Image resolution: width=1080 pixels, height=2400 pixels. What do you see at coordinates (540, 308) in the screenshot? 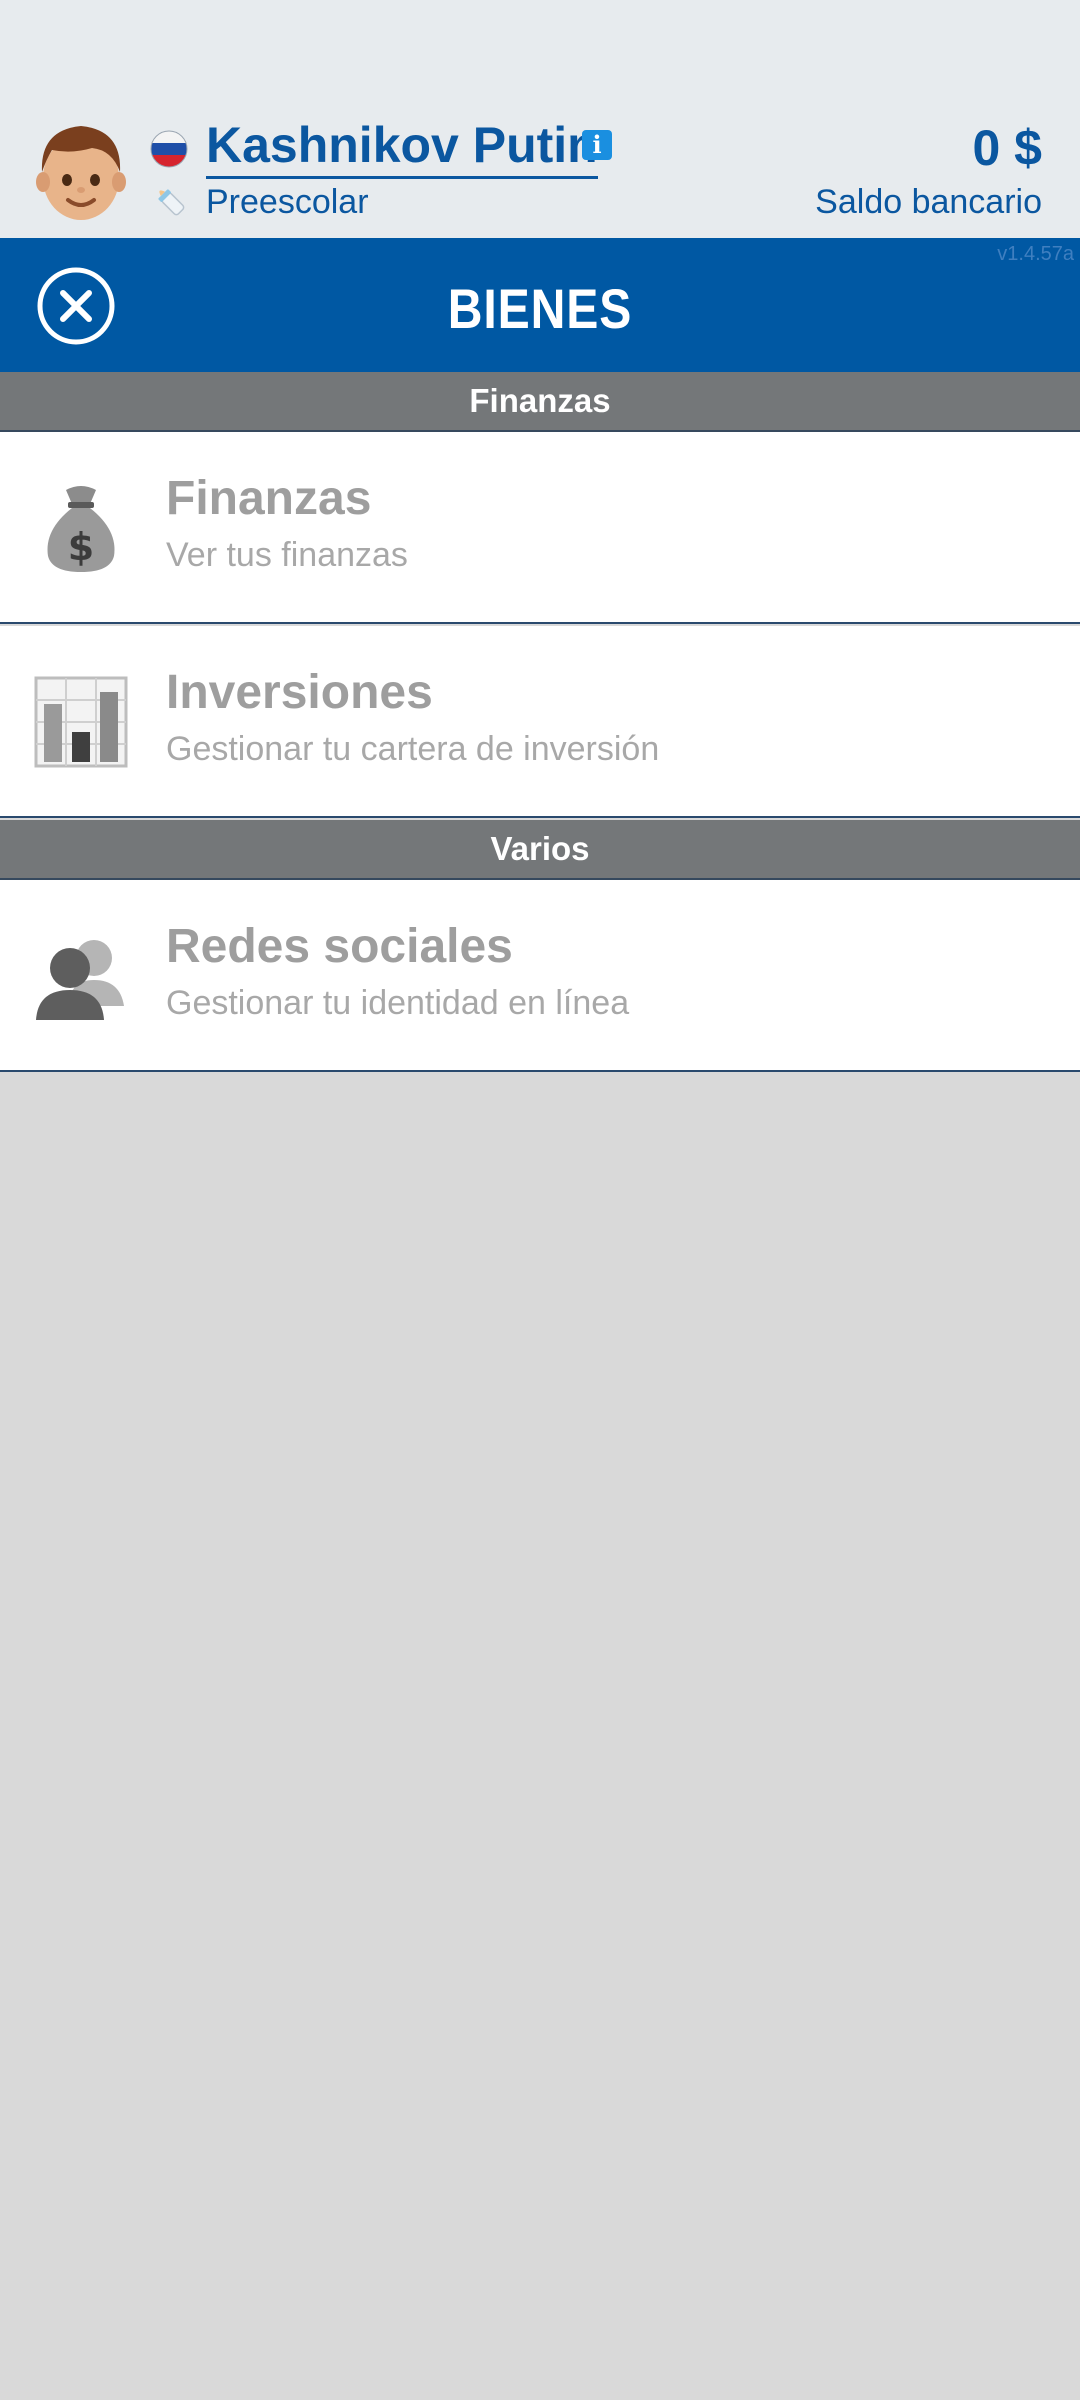
I see `page-title: BIENES` at bounding box center [540, 308].